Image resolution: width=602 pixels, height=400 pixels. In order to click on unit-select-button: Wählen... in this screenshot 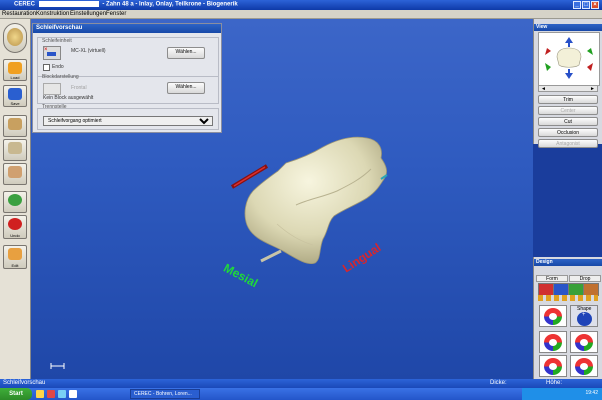, I will do `click(186, 53)`.